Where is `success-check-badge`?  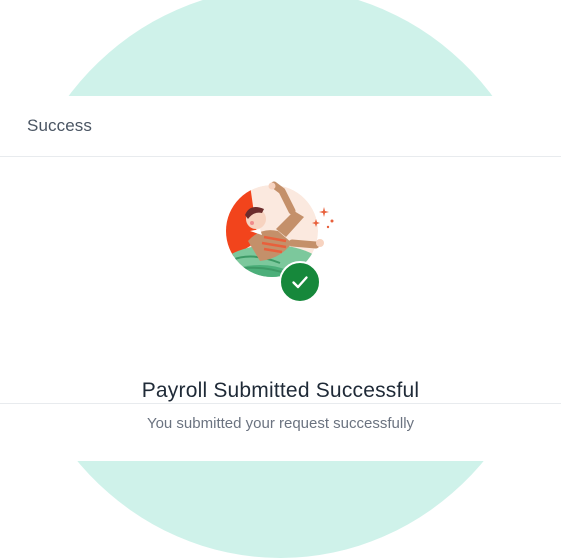
success-check-badge is located at coordinates (300, 282).